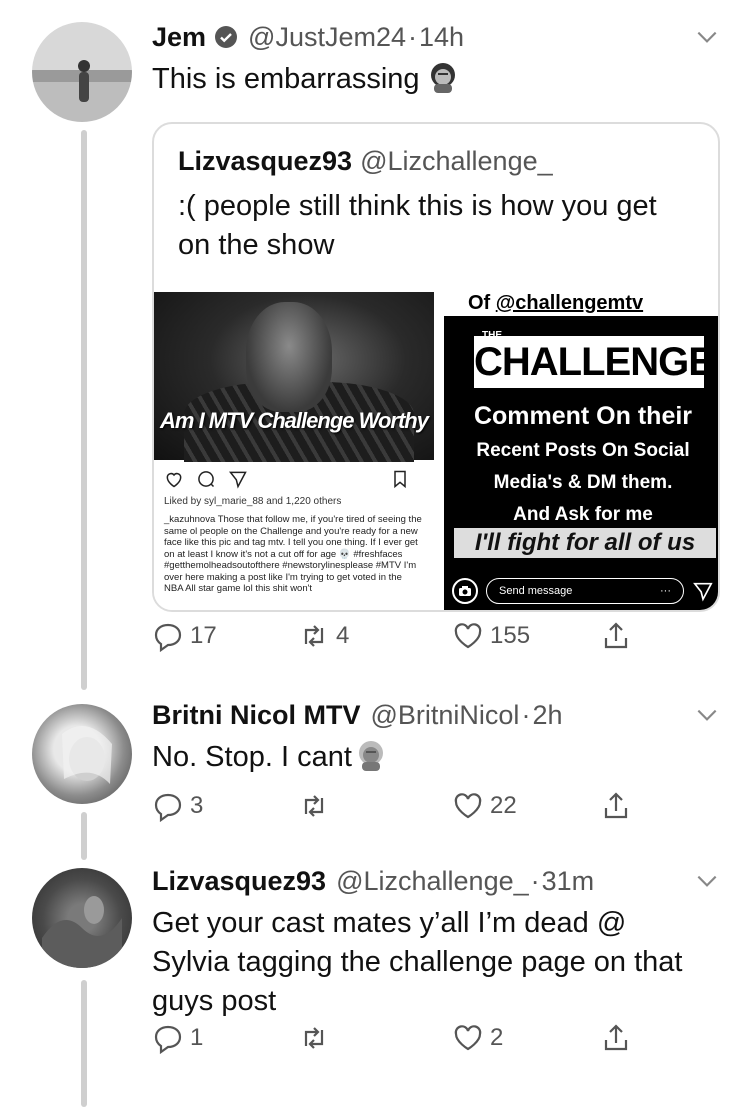 This screenshot has width=750, height=1107. Describe the element at coordinates (226, 37) in the screenshot. I see `verified-badge-icon` at that location.